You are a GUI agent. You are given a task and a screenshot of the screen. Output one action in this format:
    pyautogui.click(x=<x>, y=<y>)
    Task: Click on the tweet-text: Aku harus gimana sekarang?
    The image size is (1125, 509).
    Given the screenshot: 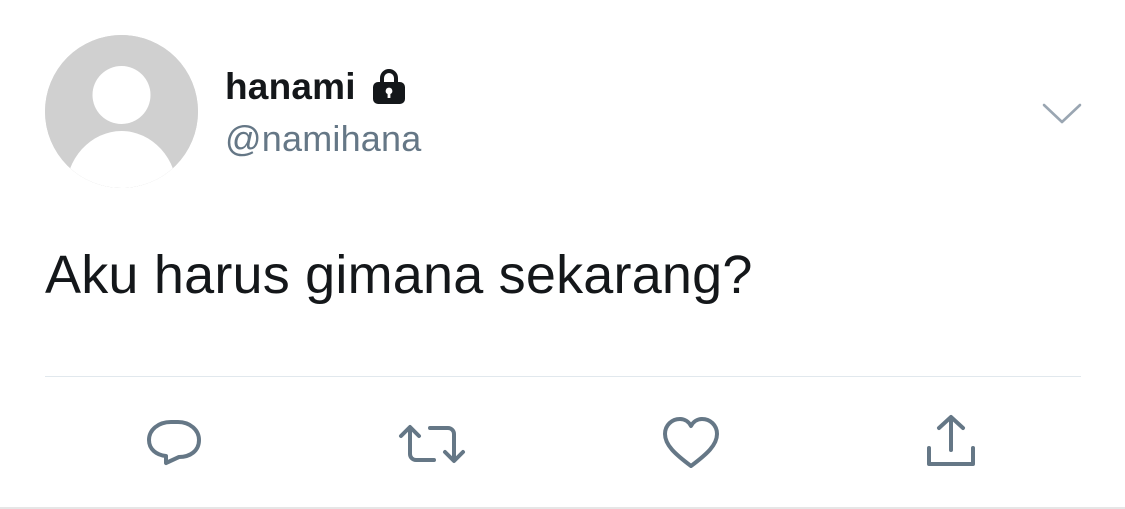 What is the action you would take?
    pyautogui.click(x=399, y=275)
    